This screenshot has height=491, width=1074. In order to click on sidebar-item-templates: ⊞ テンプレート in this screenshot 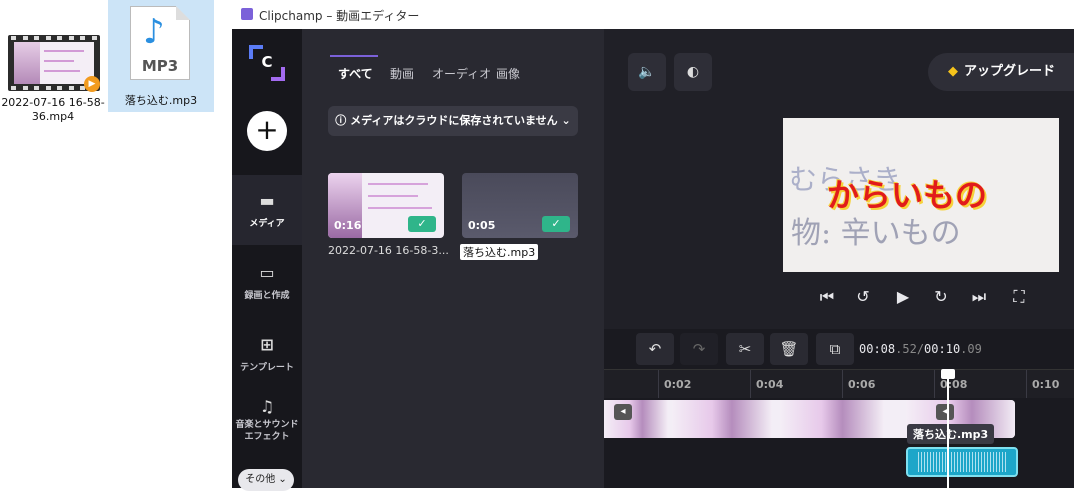, I will do `click(267, 354)`.